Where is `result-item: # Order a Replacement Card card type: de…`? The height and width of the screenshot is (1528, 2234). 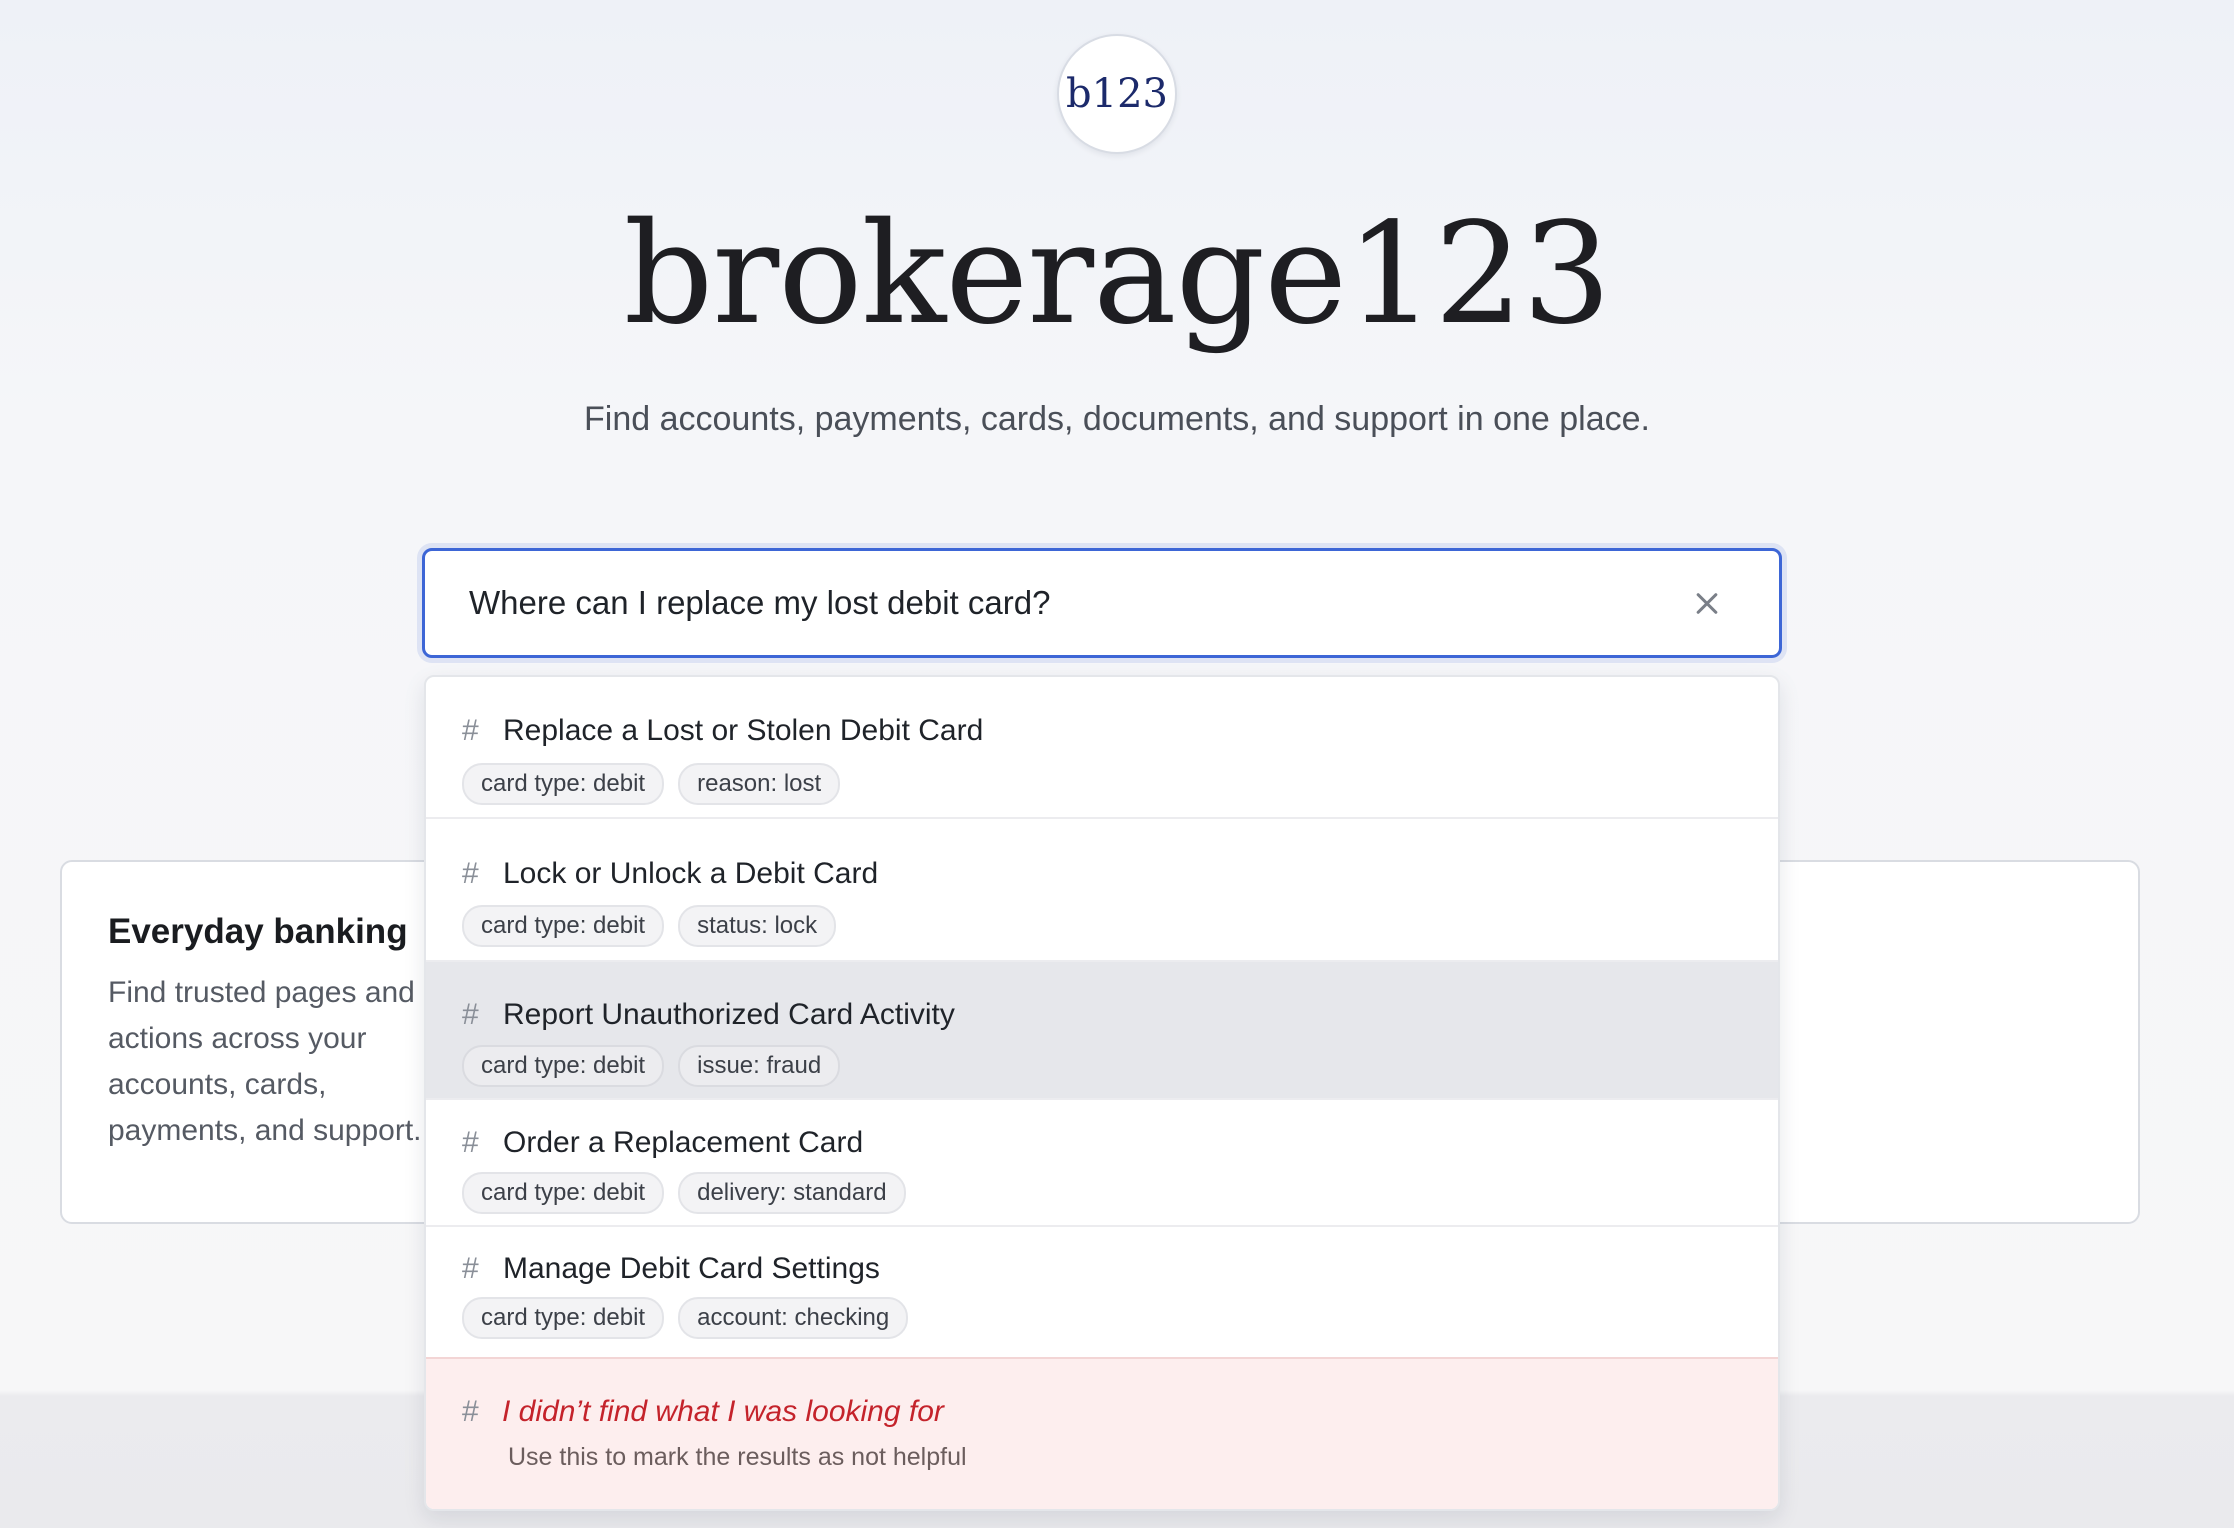 result-item: # Order a Replacement Card card type: de… is located at coordinates (1102, 1163).